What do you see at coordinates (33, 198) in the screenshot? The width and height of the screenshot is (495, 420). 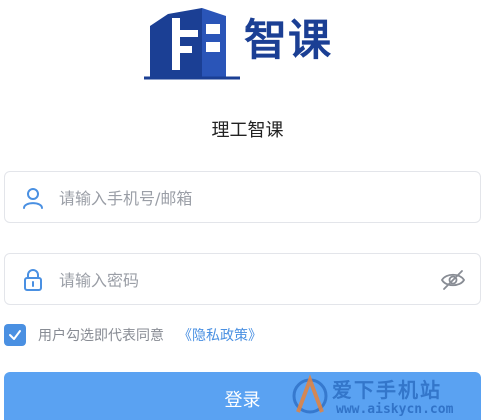 I see `user-icon` at bounding box center [33, 198].